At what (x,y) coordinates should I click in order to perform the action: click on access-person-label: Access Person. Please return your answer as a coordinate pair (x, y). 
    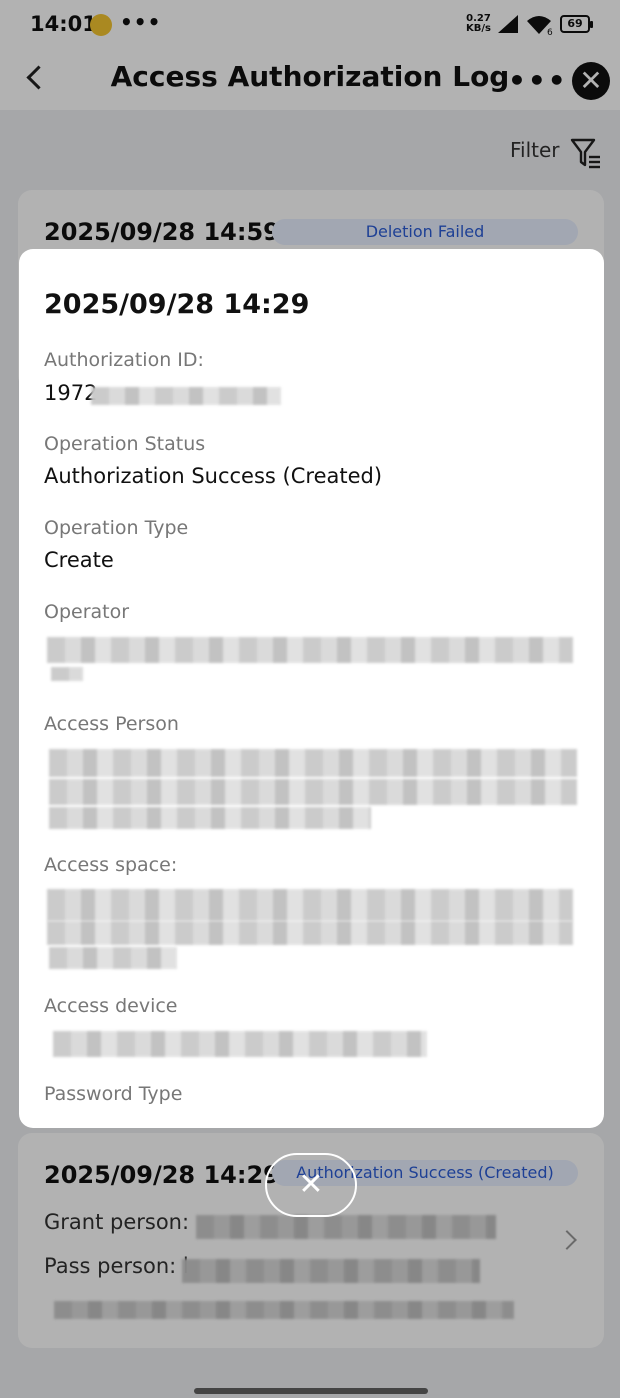
    Looking at the image, I should click on (111, 724).